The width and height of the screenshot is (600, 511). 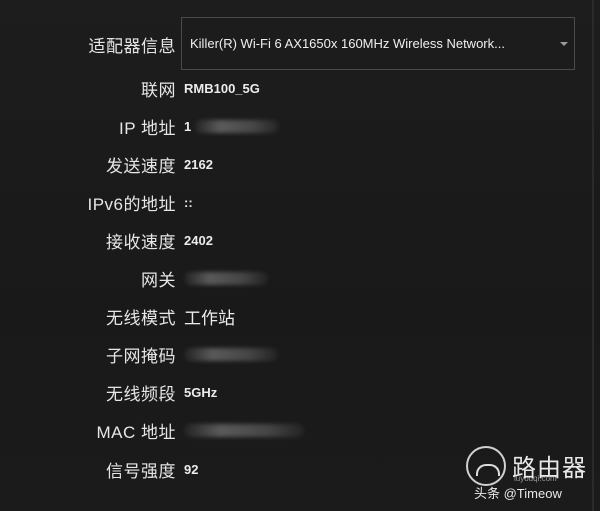 What do you see at coordinates (141, 166) in the screenshot?
I see `send-speed-label: 发送速度` at bounding box center [141, 166].